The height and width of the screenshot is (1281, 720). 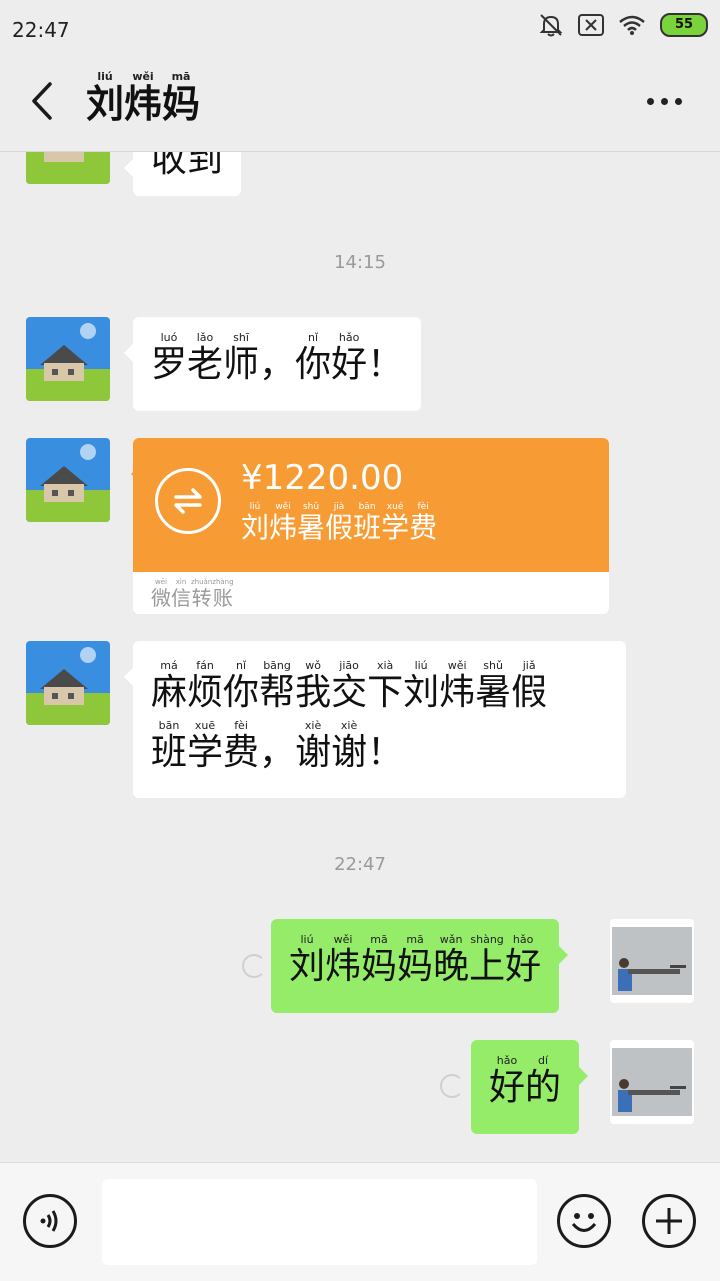 I want to click on hanzi: ，, so click(x=277, y=752).